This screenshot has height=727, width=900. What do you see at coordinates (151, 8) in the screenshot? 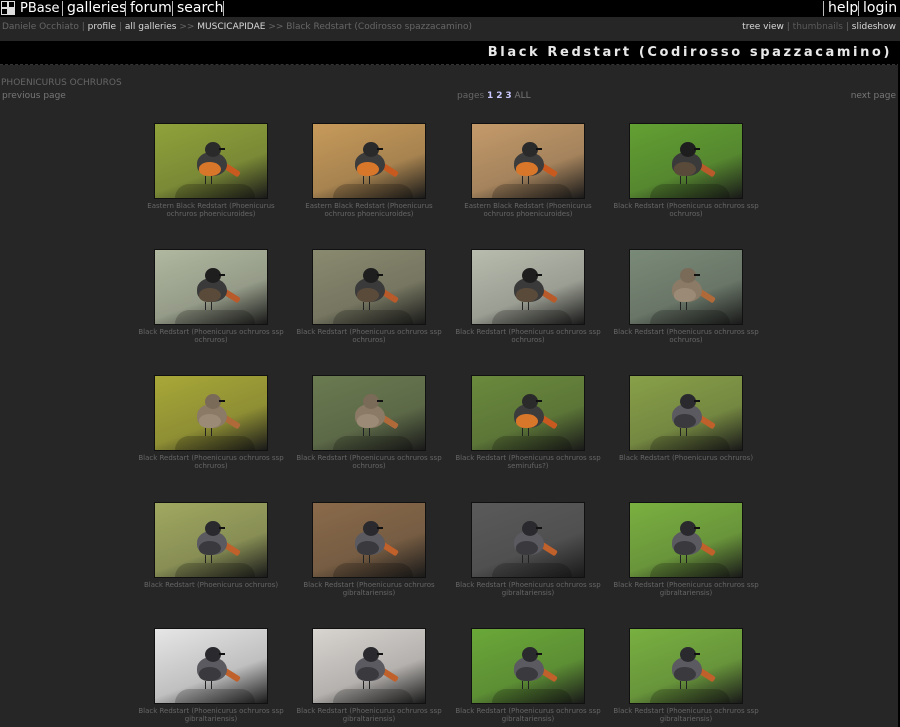
I see `nav-forum: forum` at bounding box center [151, 8].